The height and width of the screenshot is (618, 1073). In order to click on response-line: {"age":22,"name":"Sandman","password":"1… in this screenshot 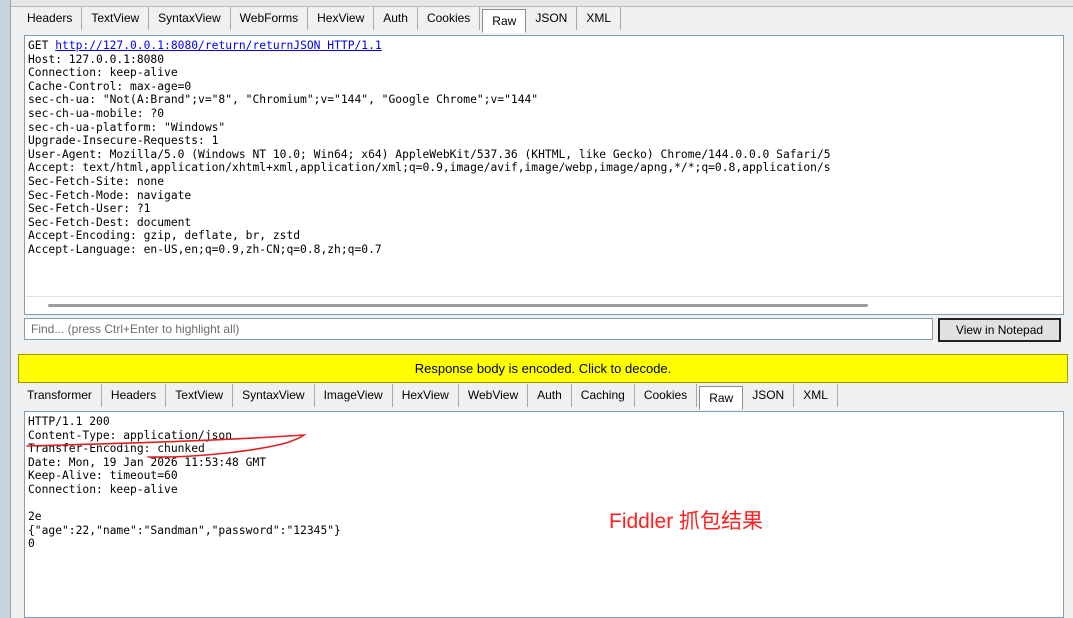, I will do `click(184, 530)`.